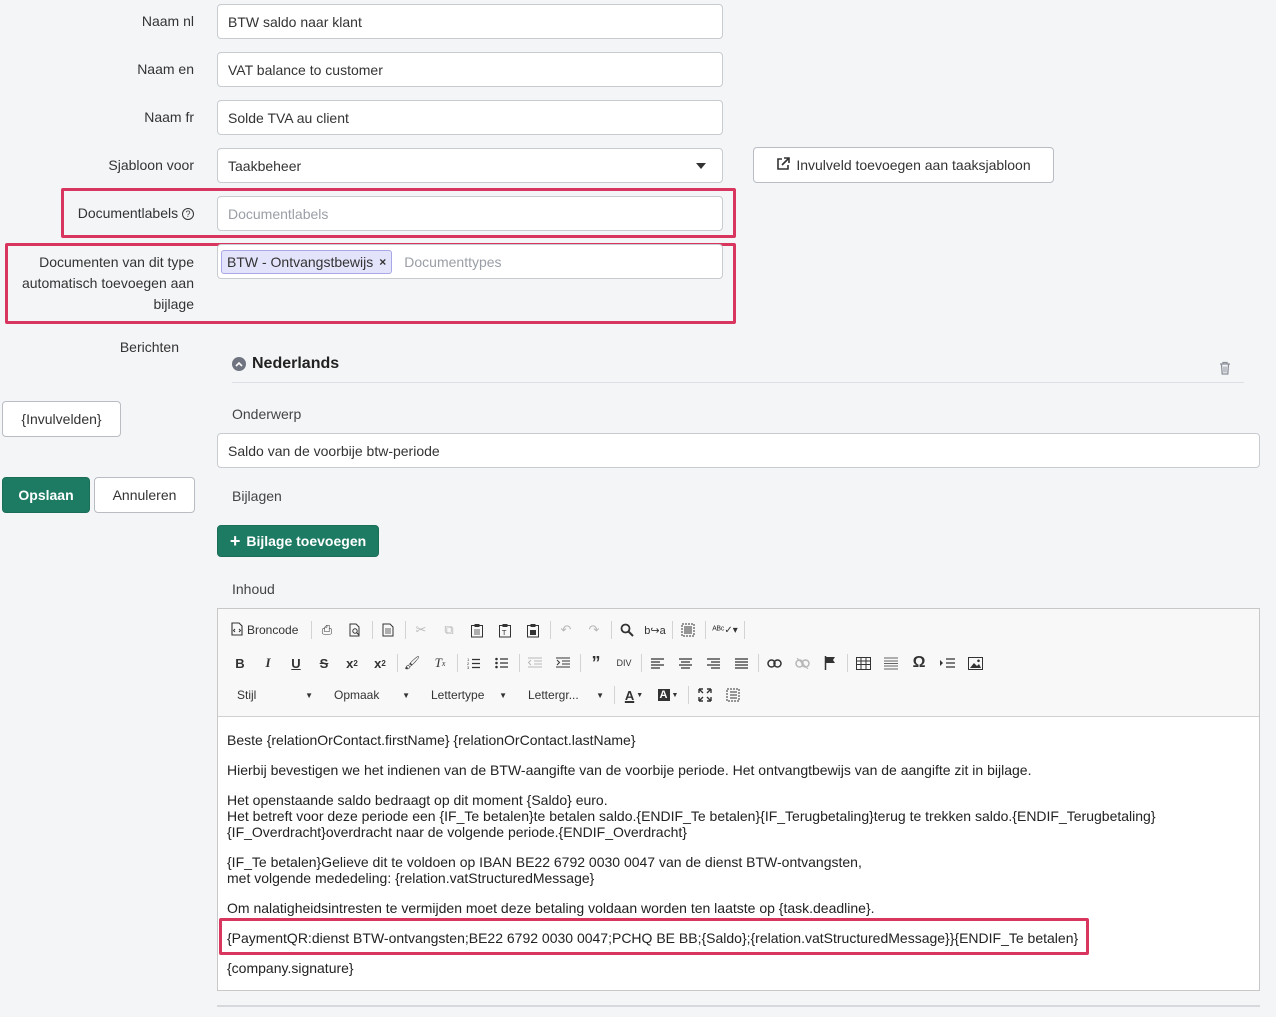  What do you see at coordinates (468, 667) in the screenshot?
I see `svg-text: 3` at bounding box center [468, 667].